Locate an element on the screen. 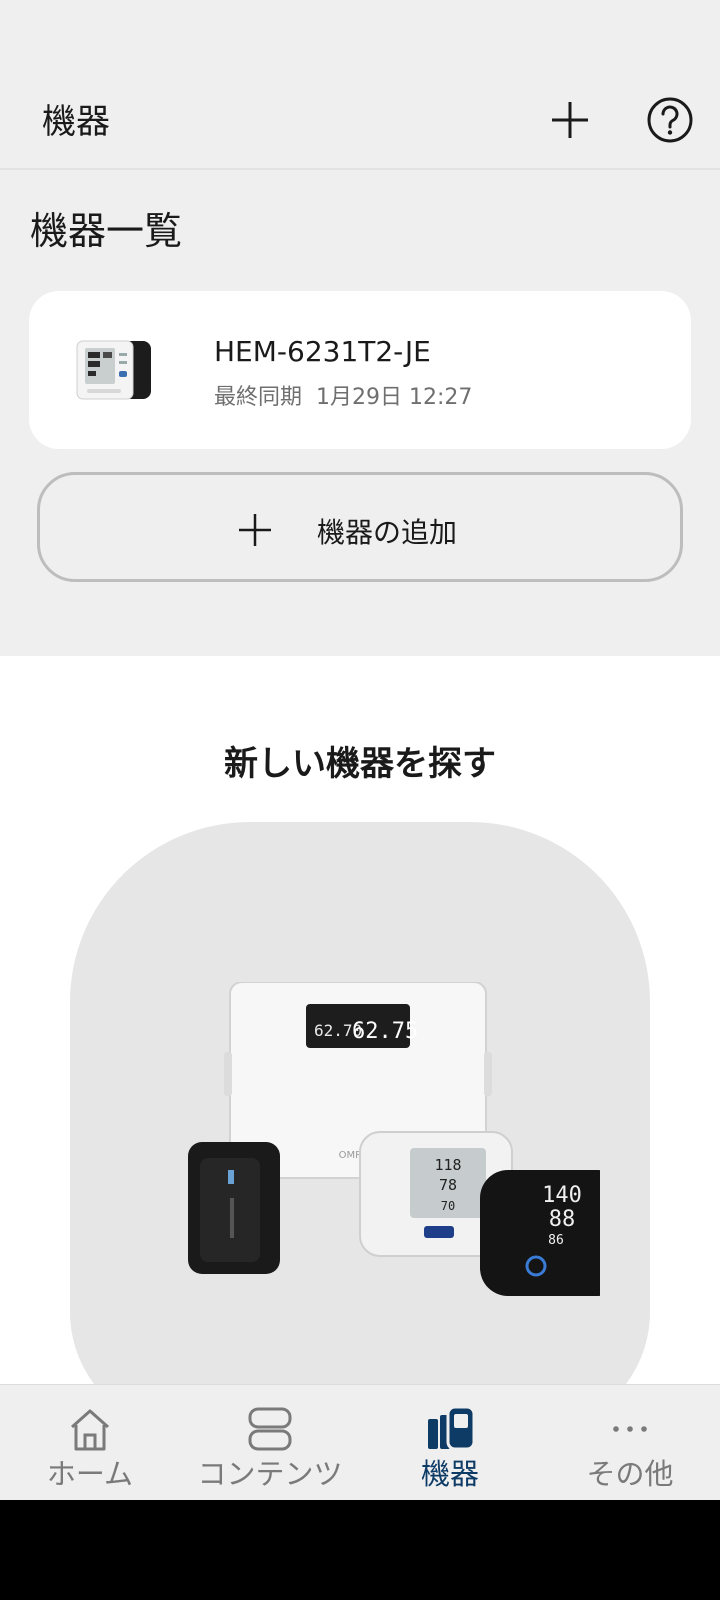 The width and height of the screenshot is (720, 1600). app-bar: 機器 is located at coordinates (360, 85).